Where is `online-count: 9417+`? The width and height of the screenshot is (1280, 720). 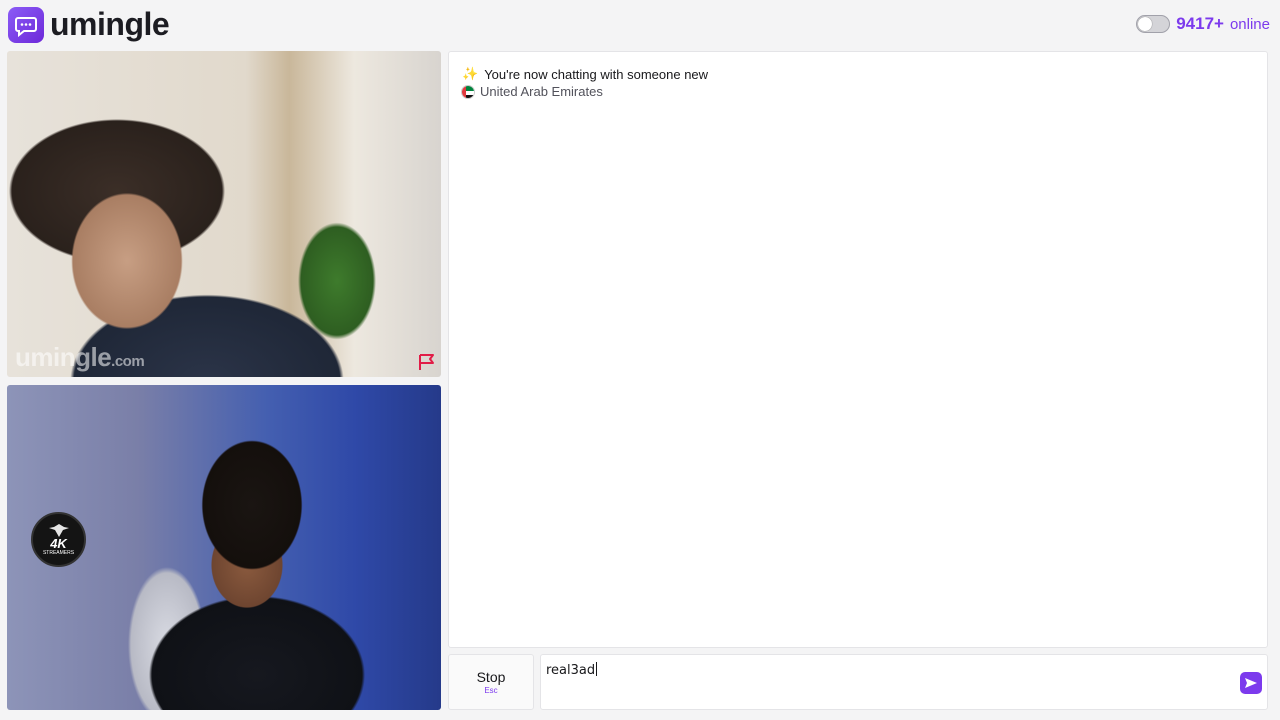
online-count: 9417+ is located at coordinates (1200, 23).